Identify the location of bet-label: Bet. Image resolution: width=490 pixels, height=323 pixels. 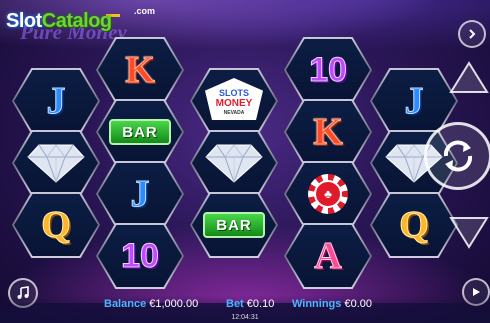
(235, 304).